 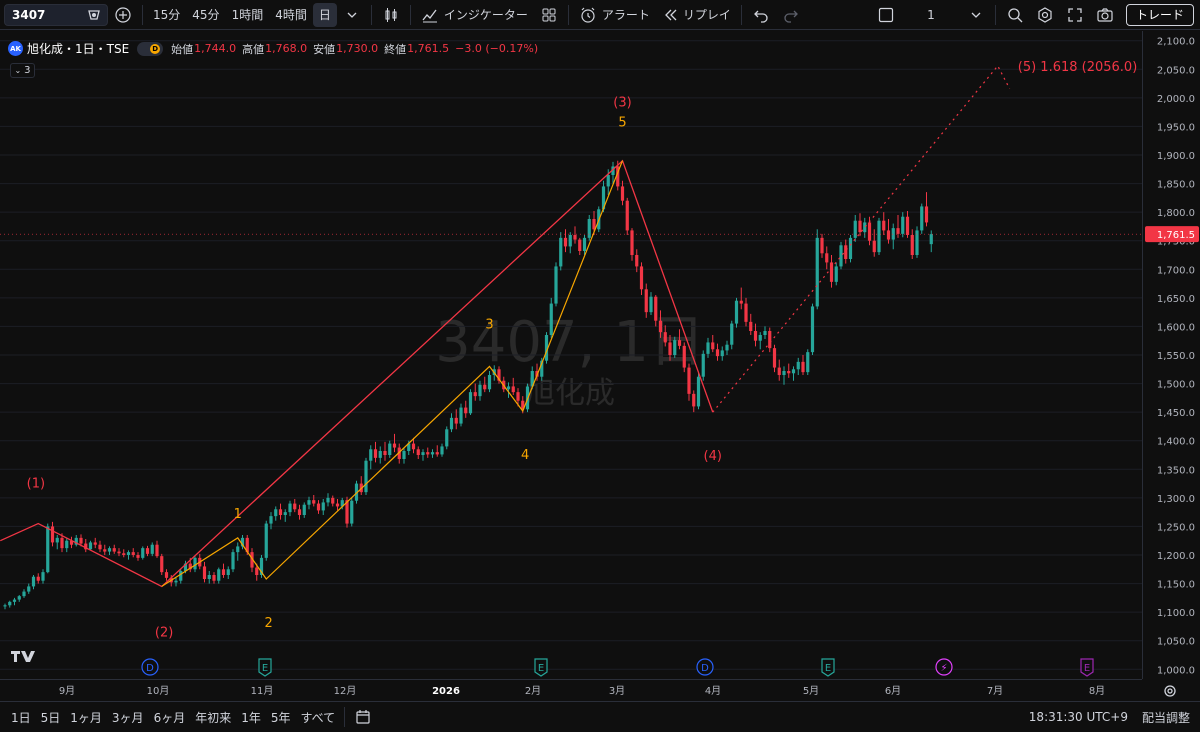 What do you see at coordinates (549, 15) in the screenshot?
I see `templates-button` at bounding box center [549, 15].